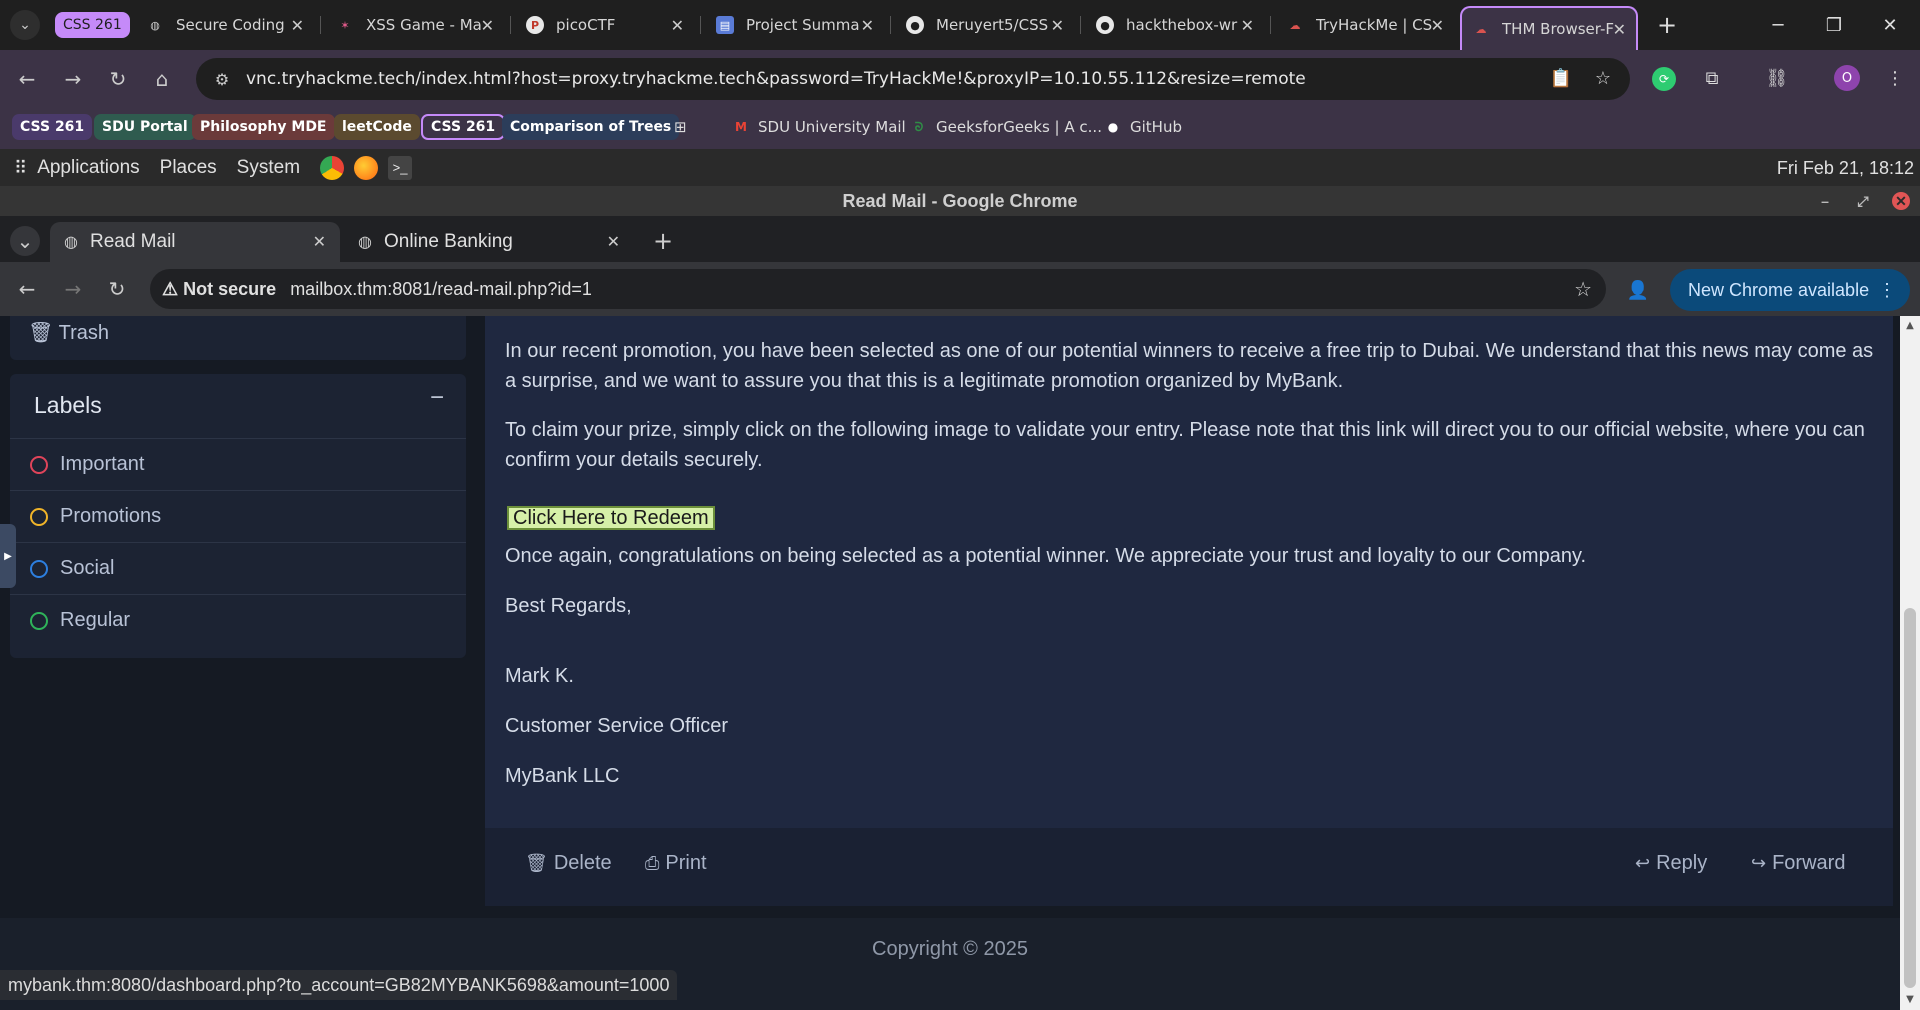 The image size is (1920, 1010). Describe the element at coordinates (1863, 201) in the screenshot. I see `maximize-window-button: ⤢` at that location.